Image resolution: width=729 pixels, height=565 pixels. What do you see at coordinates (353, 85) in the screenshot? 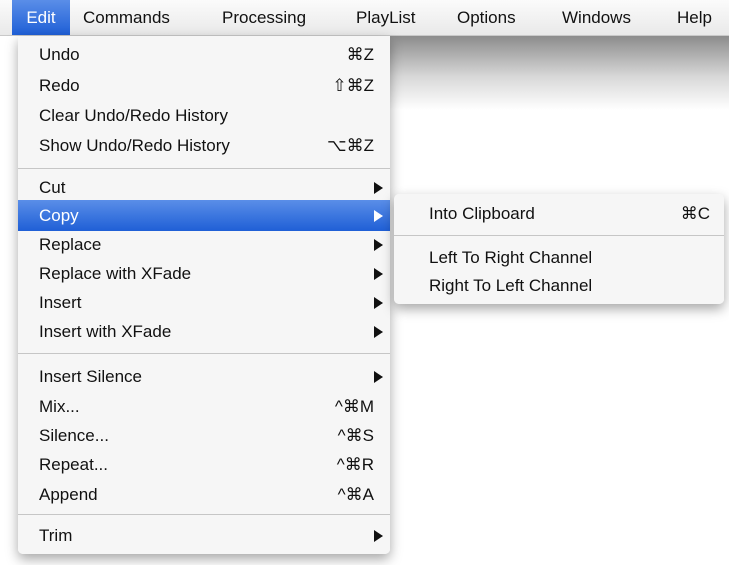
I see `shortcut-label: ⇧⌘Z` at bounding box center [353, 85].